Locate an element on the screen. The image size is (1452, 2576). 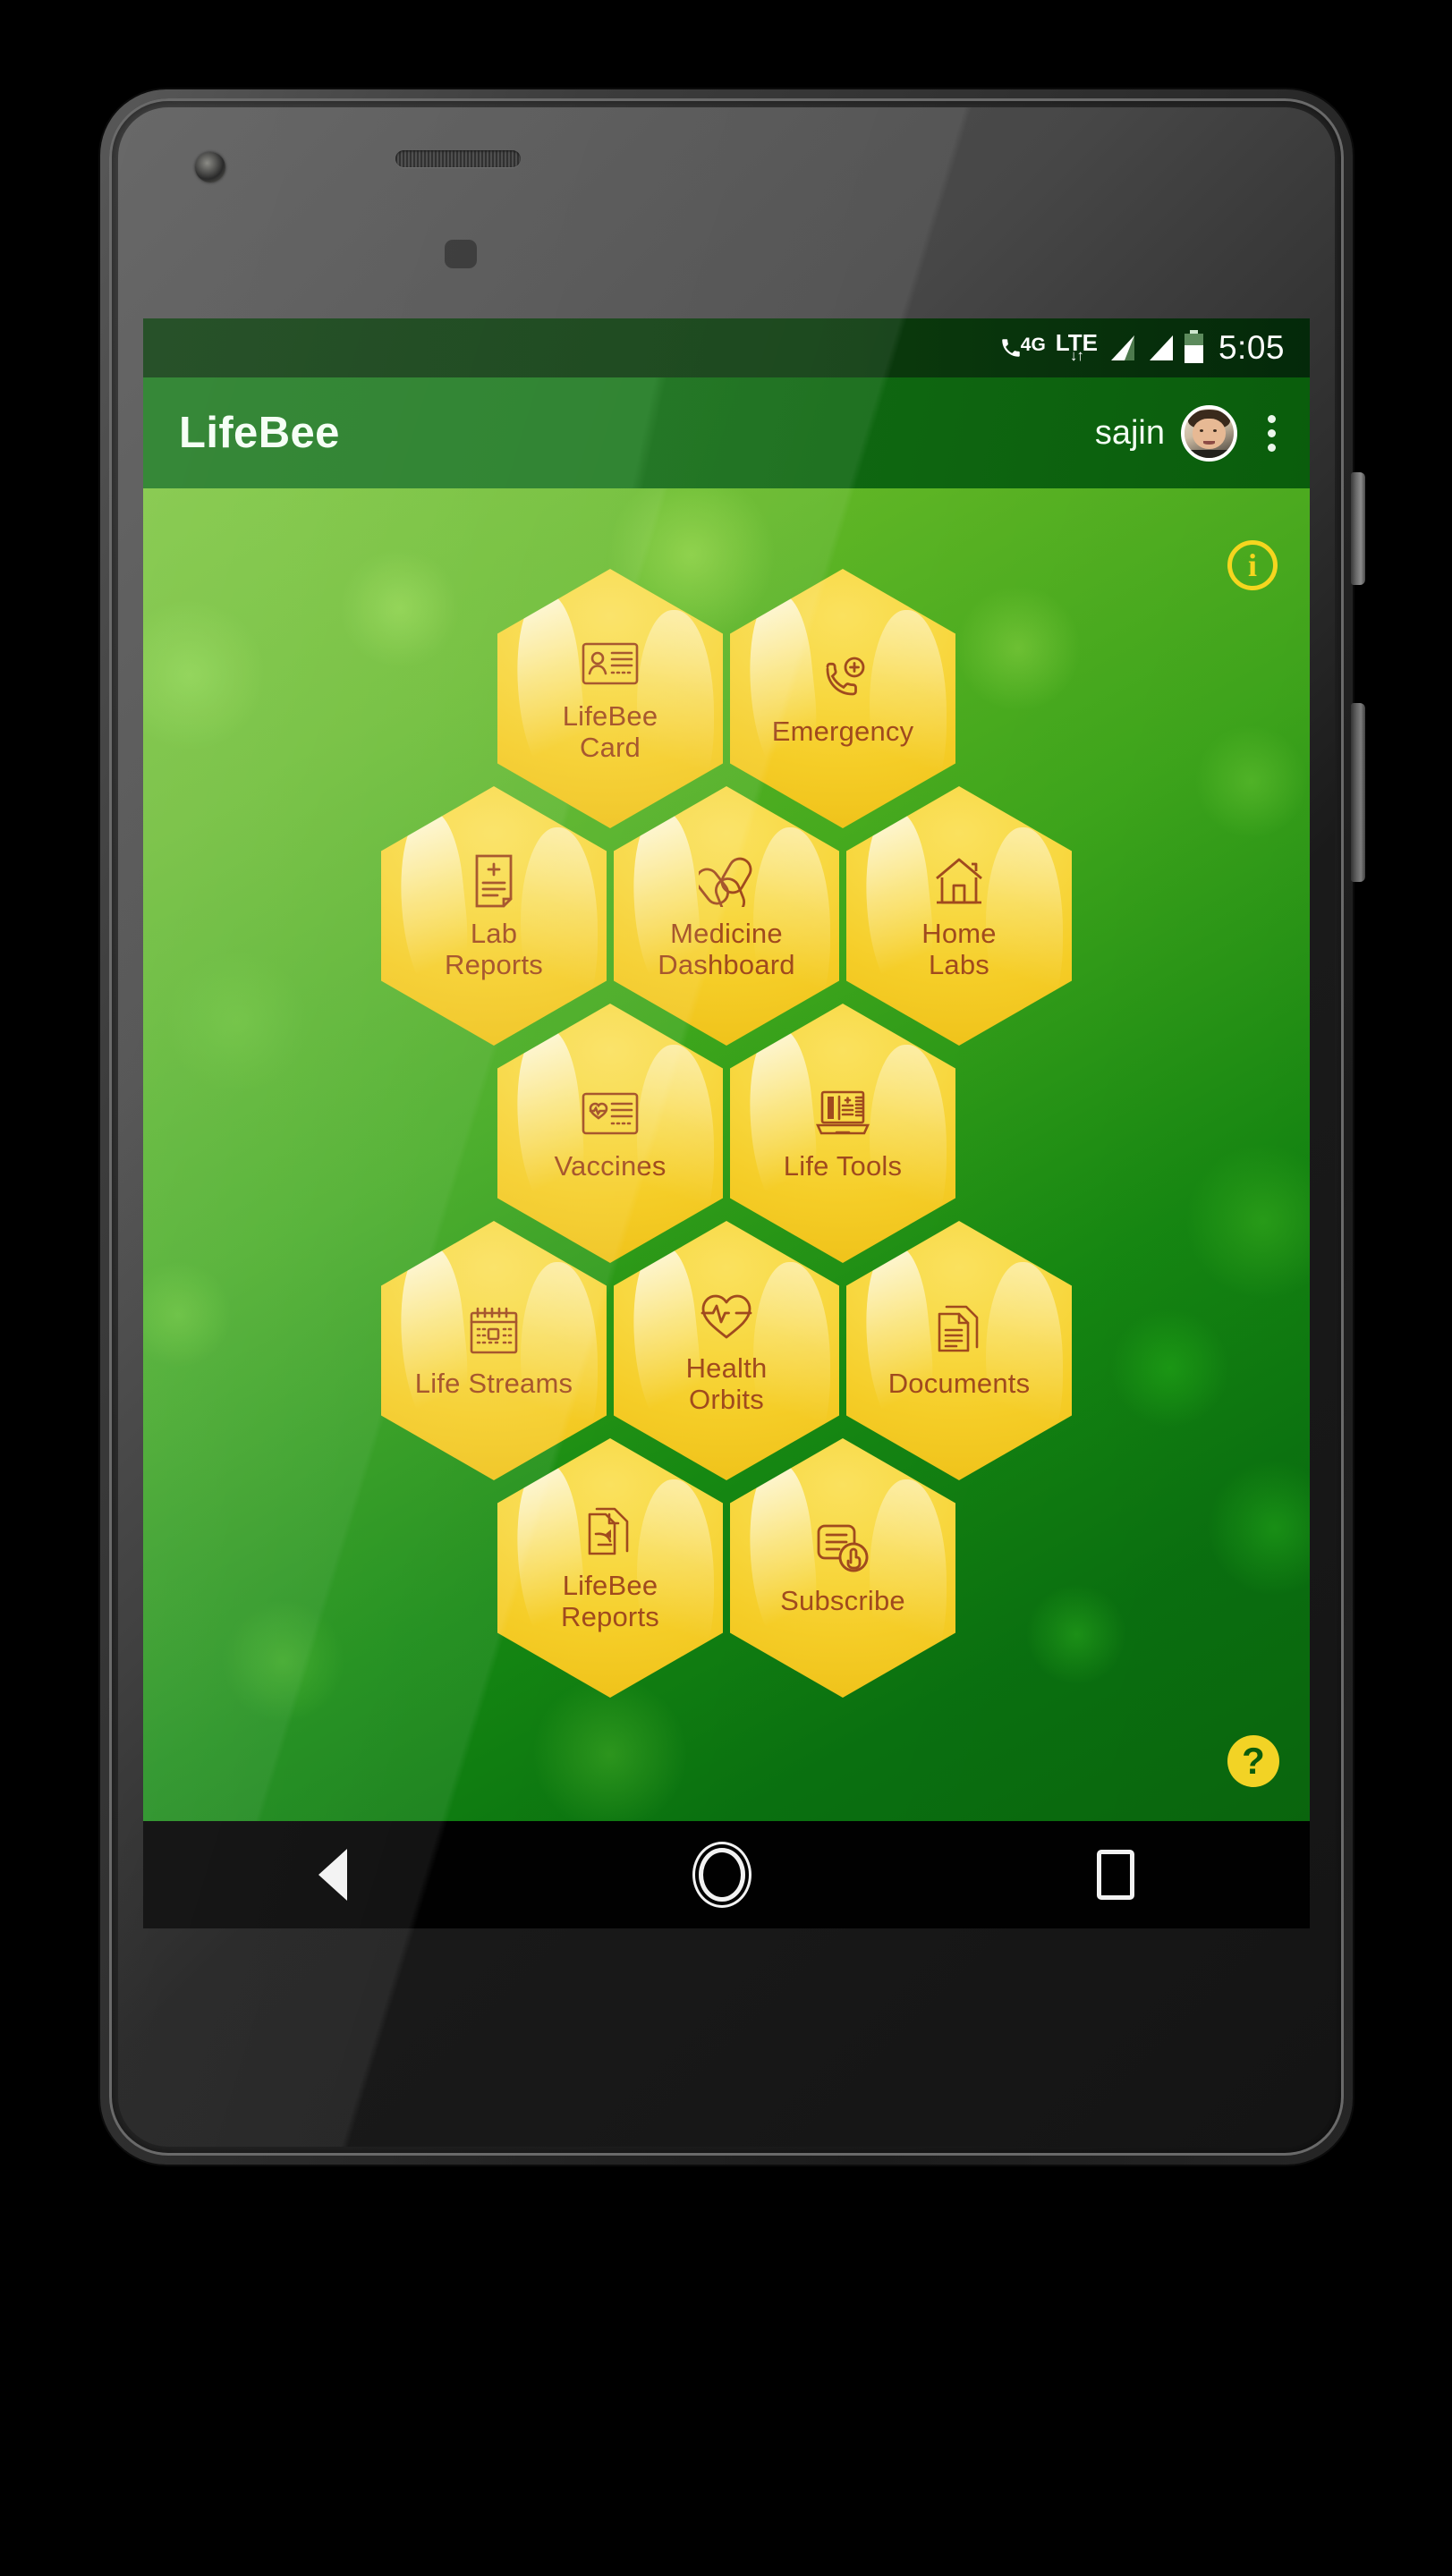
laptop-chart-icon is located at coordinates (842, 1113).